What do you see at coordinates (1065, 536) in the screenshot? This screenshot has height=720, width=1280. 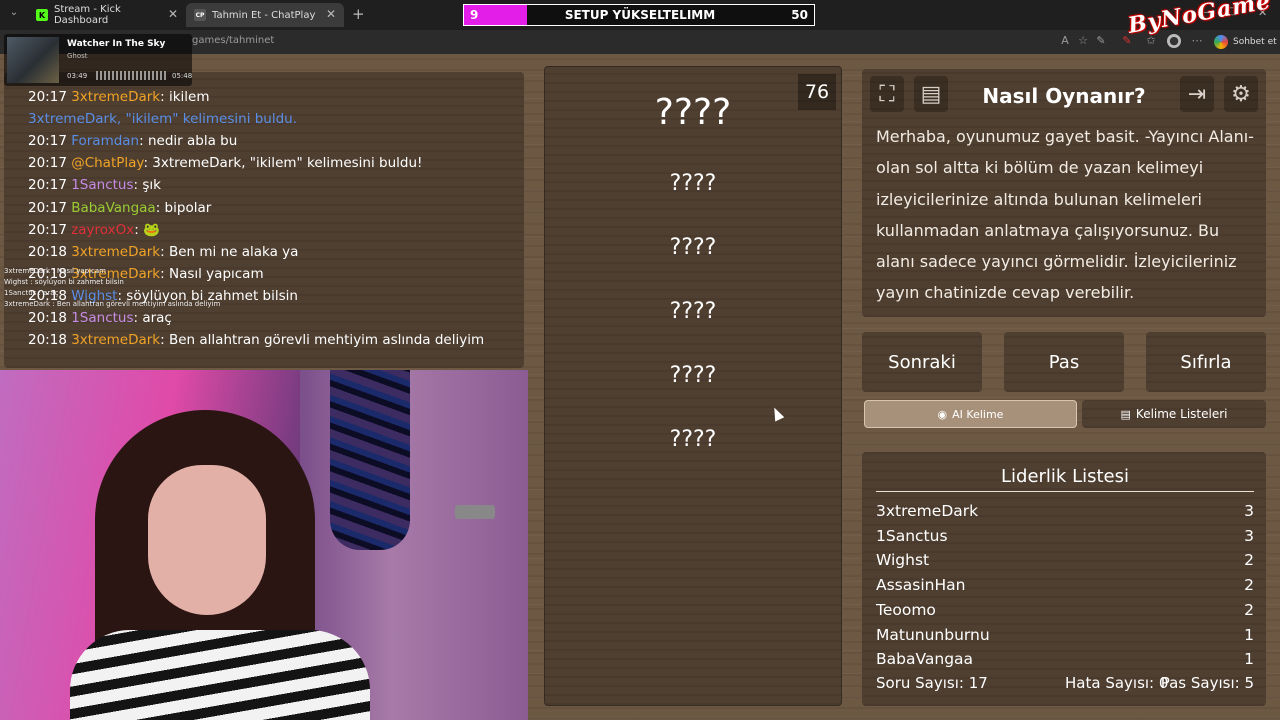 I see `leaderboard-row: 1Sanctus 3` at bounding box center [1065, 536].